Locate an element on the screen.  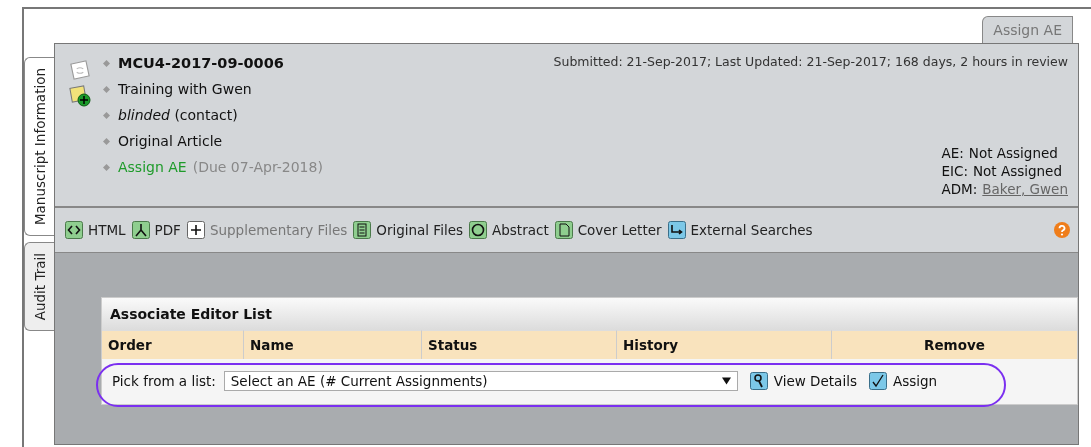
circle-icon is located at coordinates (478, 230).